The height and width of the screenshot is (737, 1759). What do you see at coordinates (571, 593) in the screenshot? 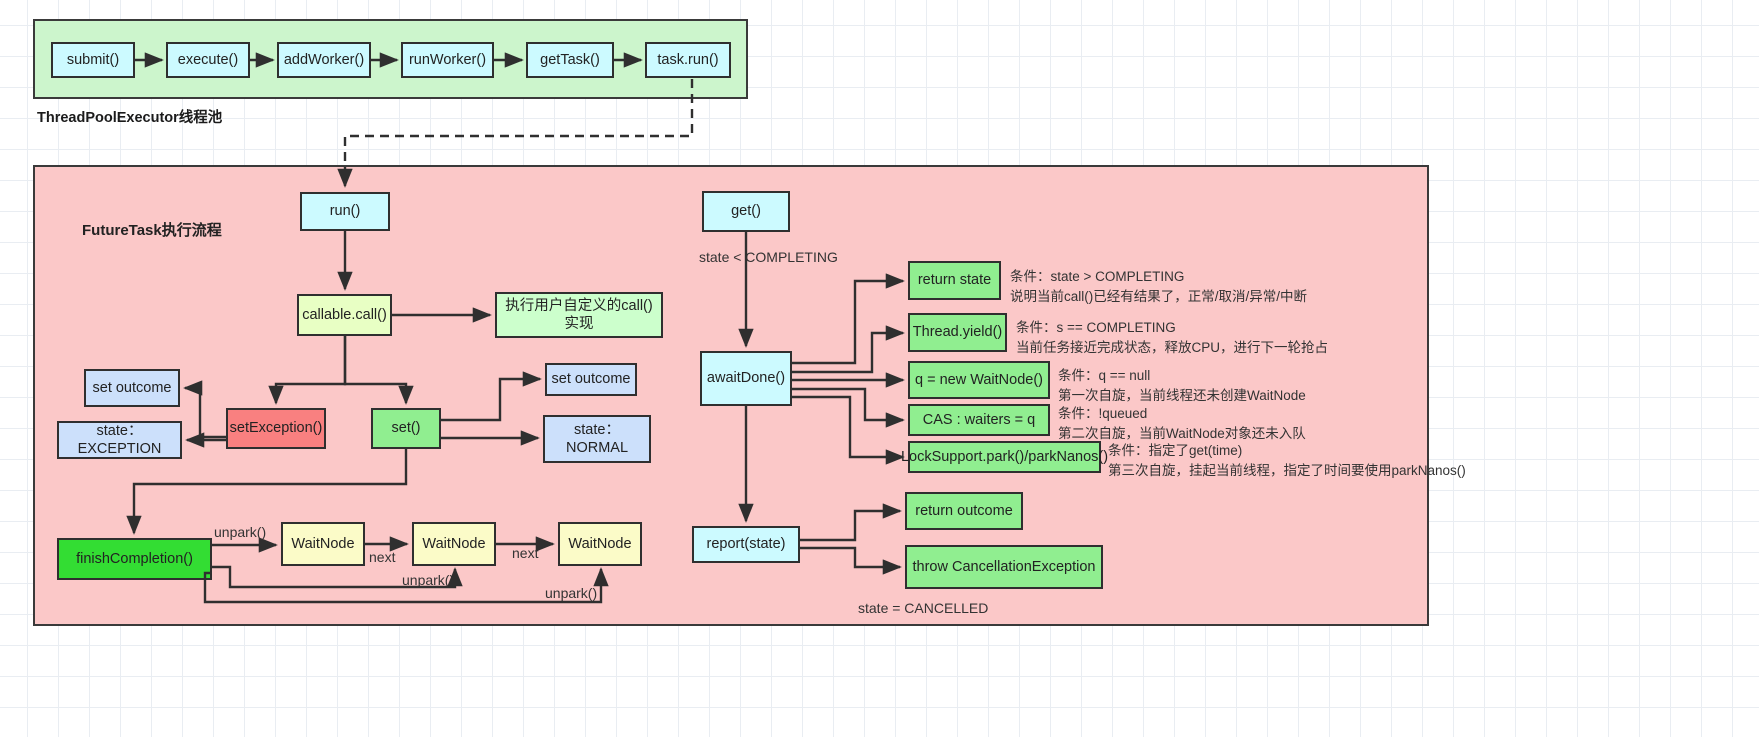
I see `edge-label-unpark-3: unpark()` at bounding box center [571, 593].